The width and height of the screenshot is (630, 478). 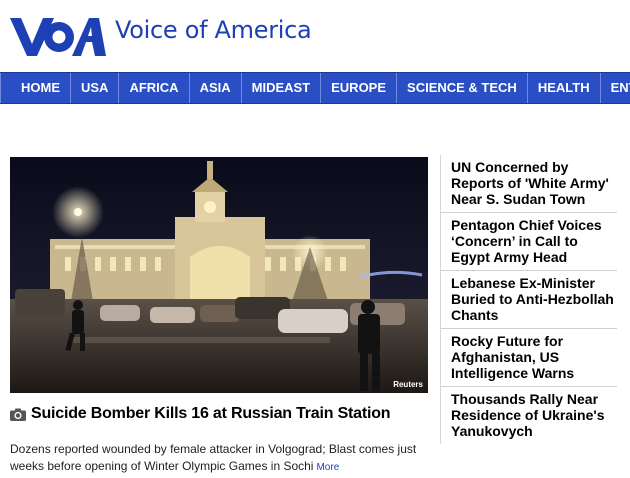 What do you see at coordinates (462, 88) in the screenshot?
I see `nav-science-tech: SCIENCE & TECH` at bounding box center [462, 88].